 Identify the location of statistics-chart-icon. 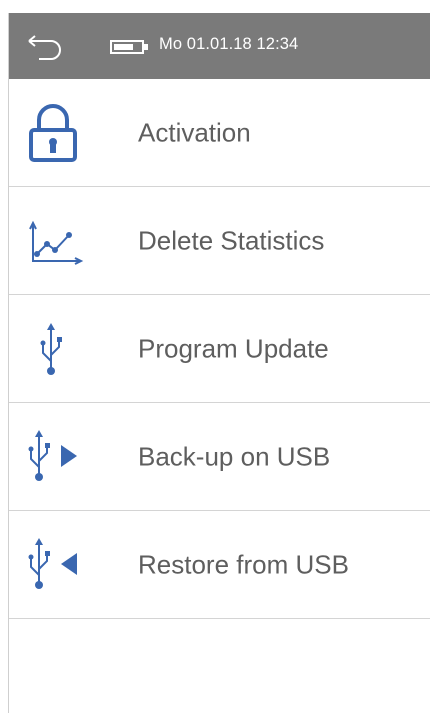
(56, 242).